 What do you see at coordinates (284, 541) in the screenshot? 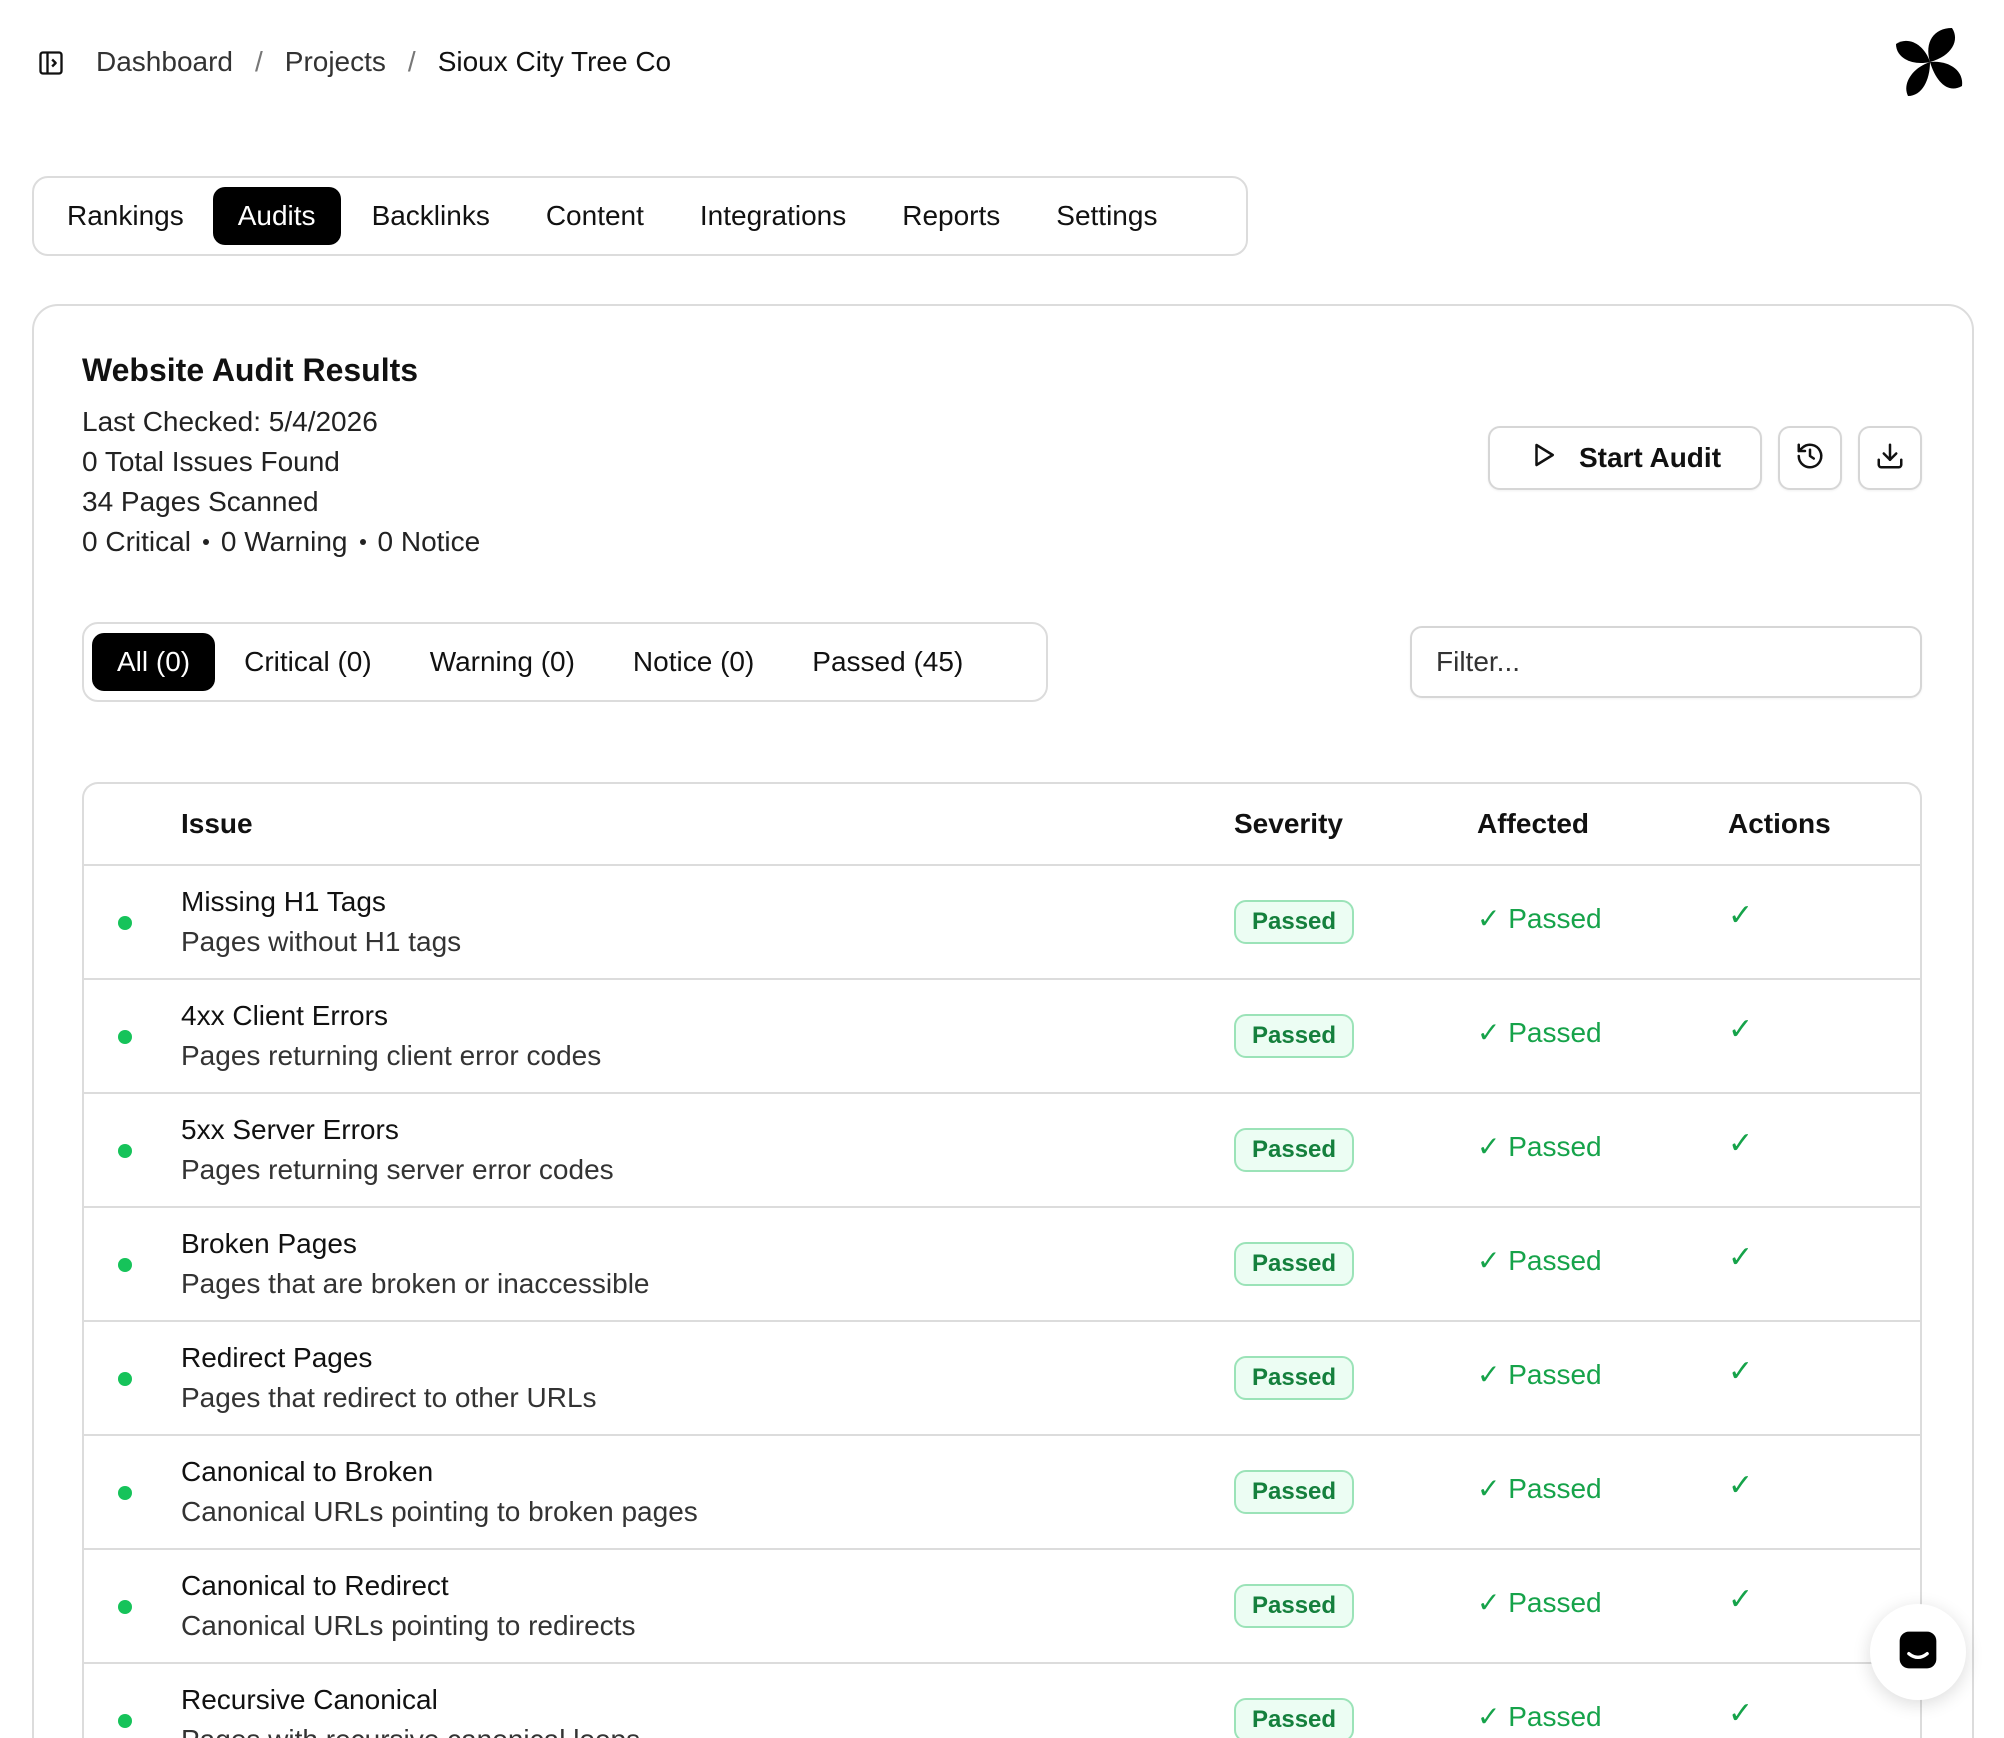
I see `warning-count: 0 Warning` at bounding box center [284, 541].